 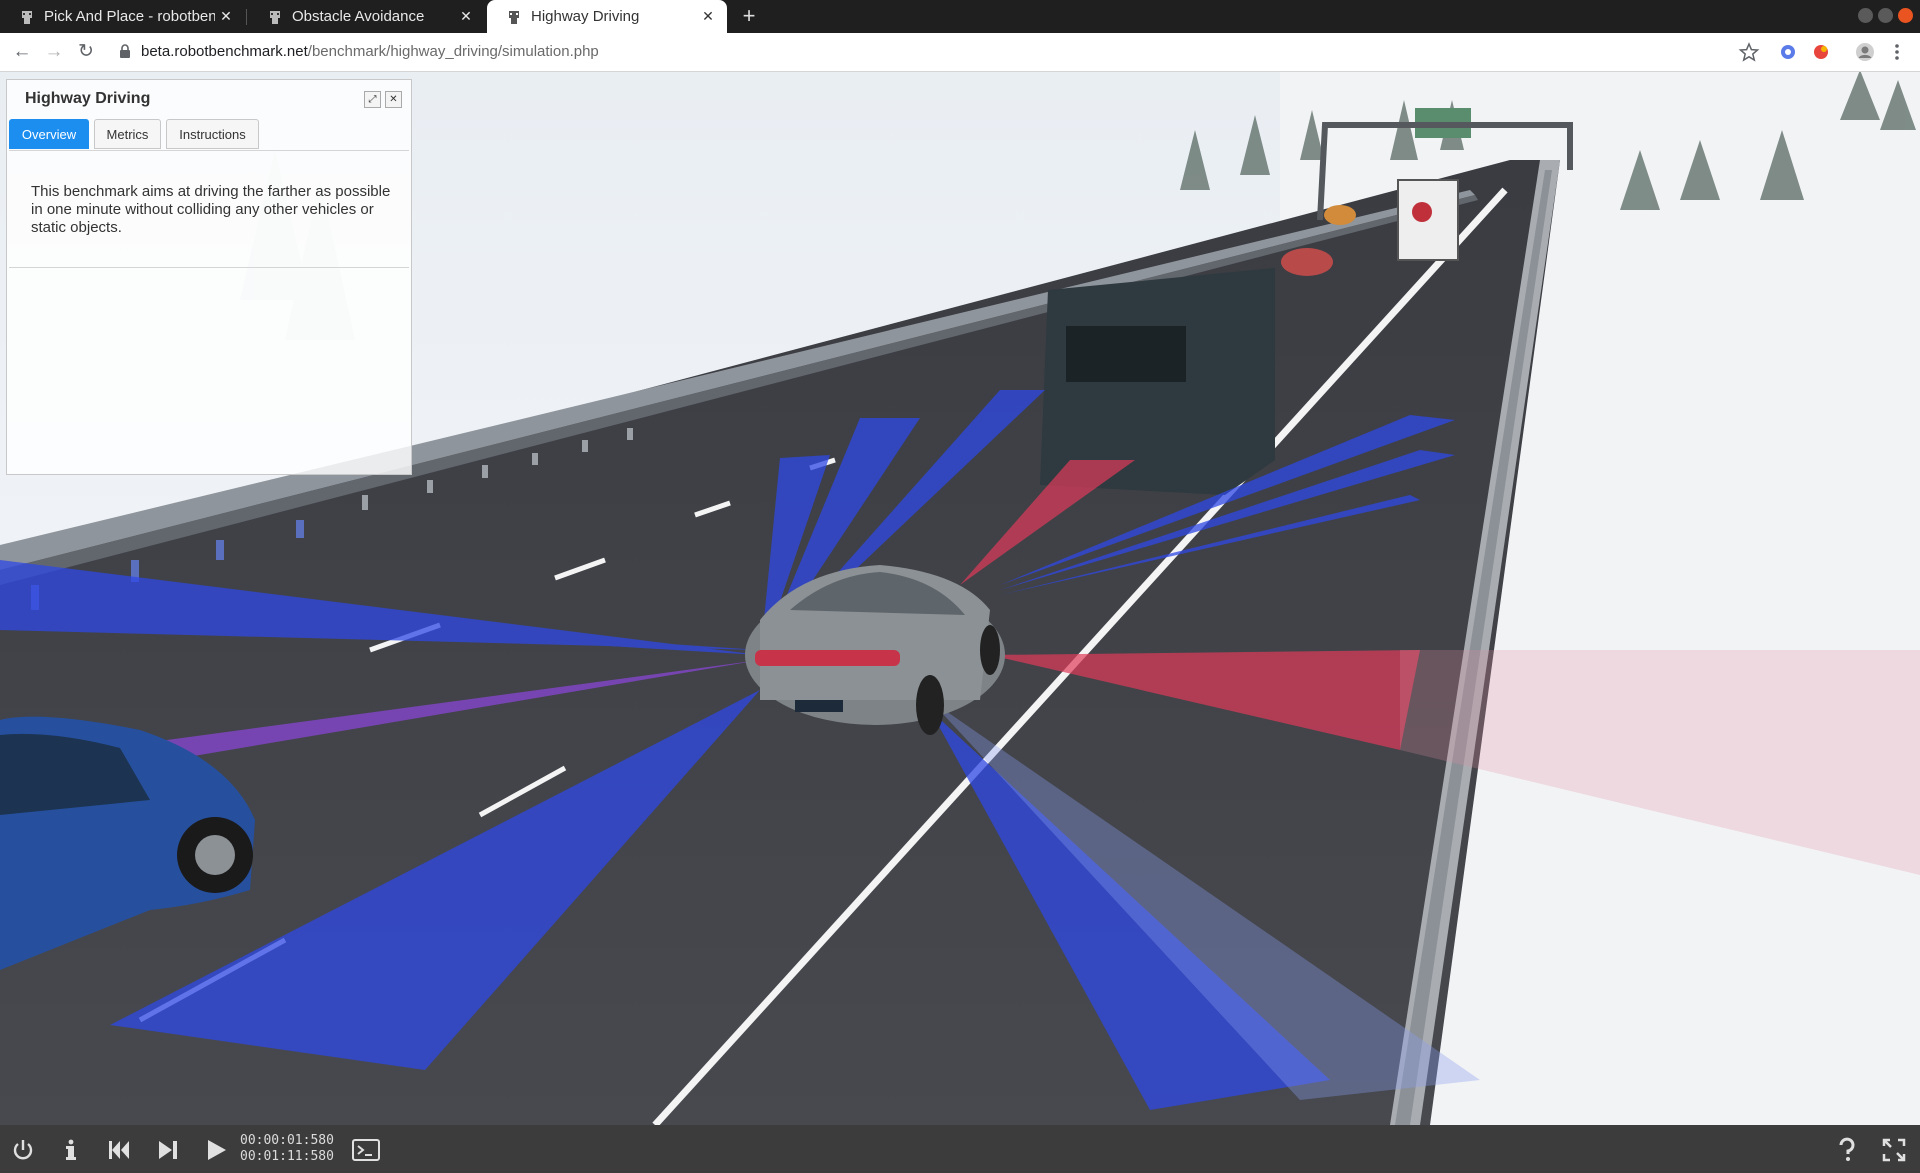 What do you see at coordinates (1749, 52) in the screenshot?
I see `bookmark-star-icon` at bounding box center [1749, 52].